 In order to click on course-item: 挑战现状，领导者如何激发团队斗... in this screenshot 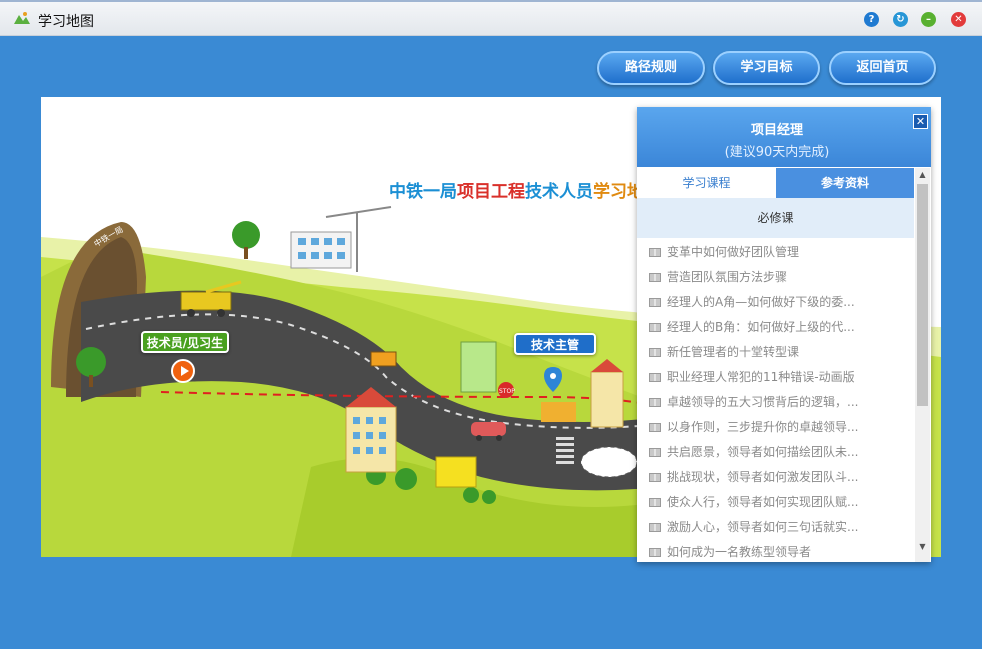, I will do `click(775, 477)`.